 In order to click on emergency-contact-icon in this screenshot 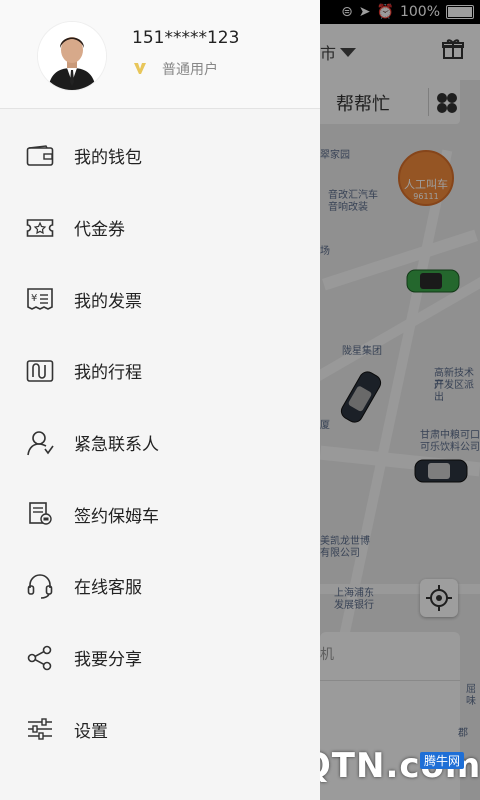, I will do `click(40, 443)`.